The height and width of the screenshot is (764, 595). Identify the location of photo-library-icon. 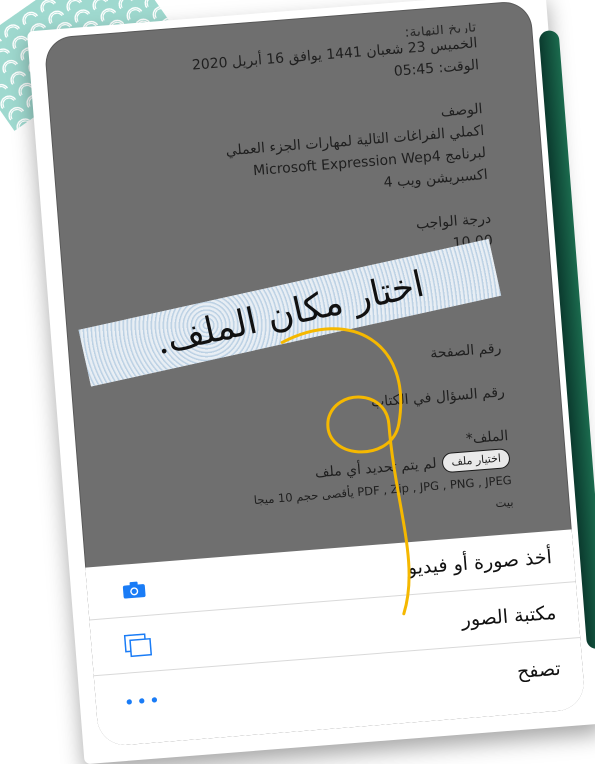
(138, 645).